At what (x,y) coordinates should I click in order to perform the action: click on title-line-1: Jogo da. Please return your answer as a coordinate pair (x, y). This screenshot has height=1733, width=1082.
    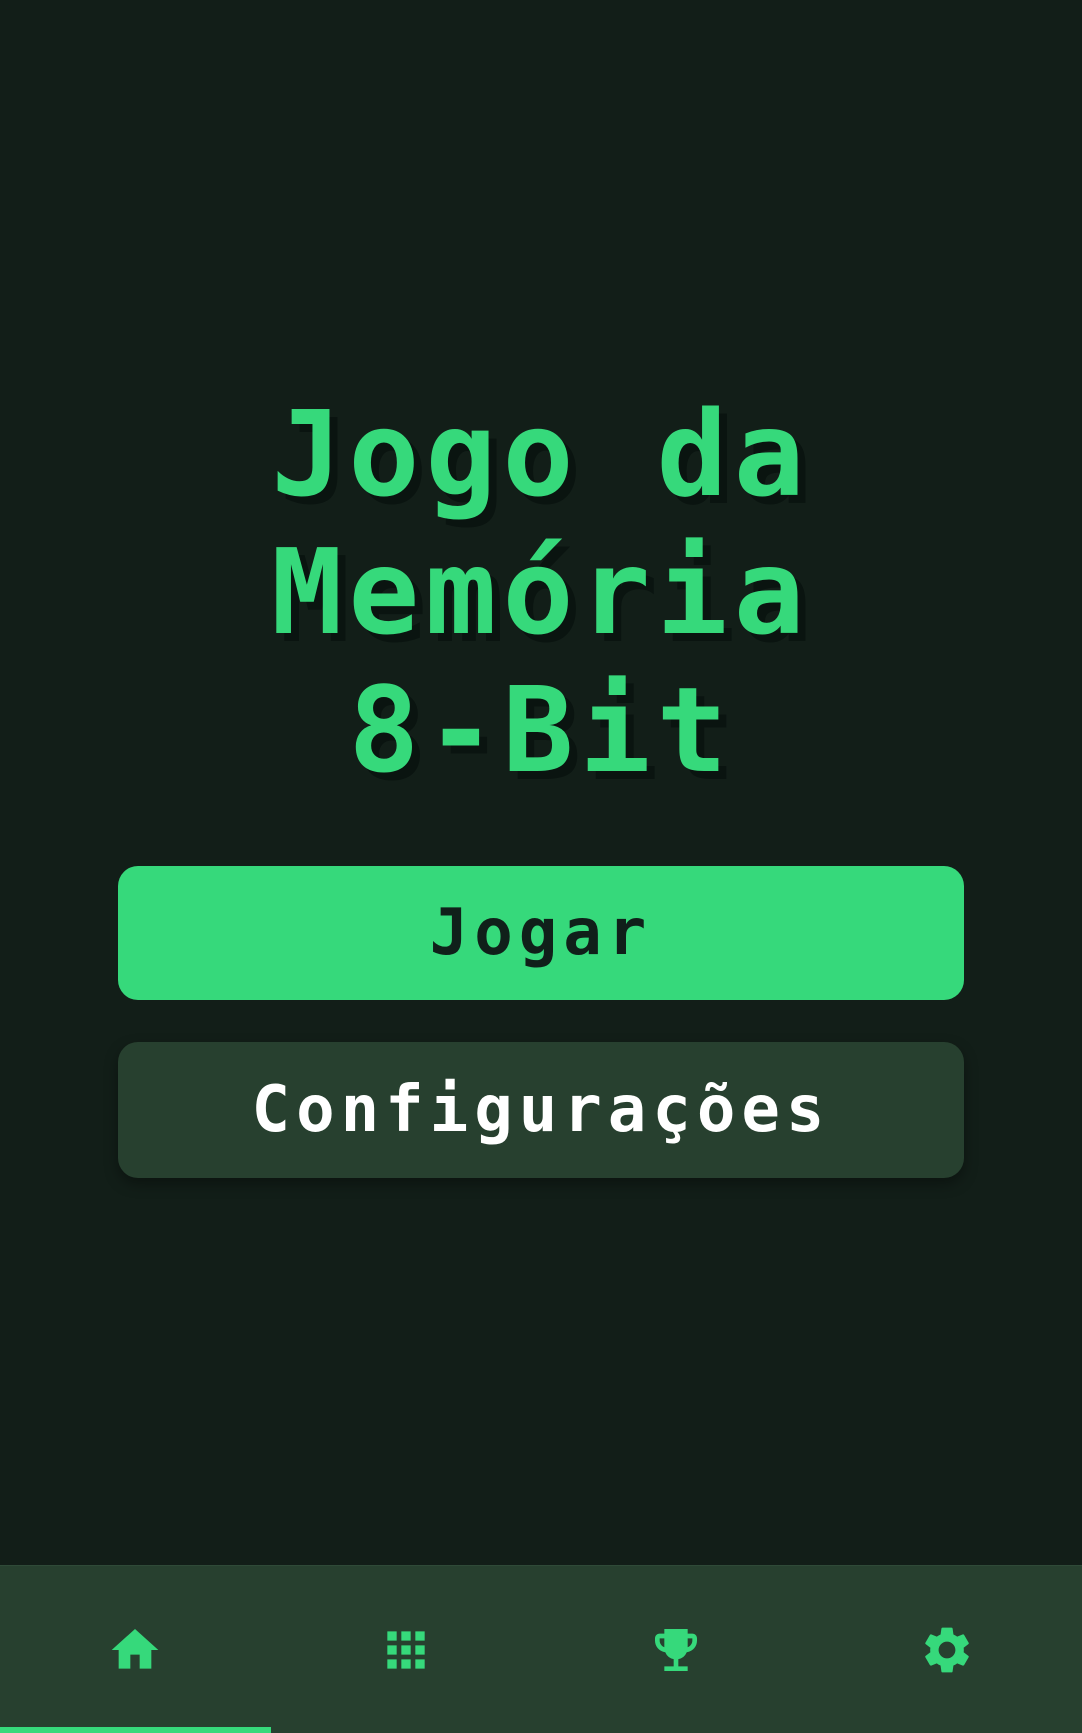
    Looking at the image, I should click on (541, 454).